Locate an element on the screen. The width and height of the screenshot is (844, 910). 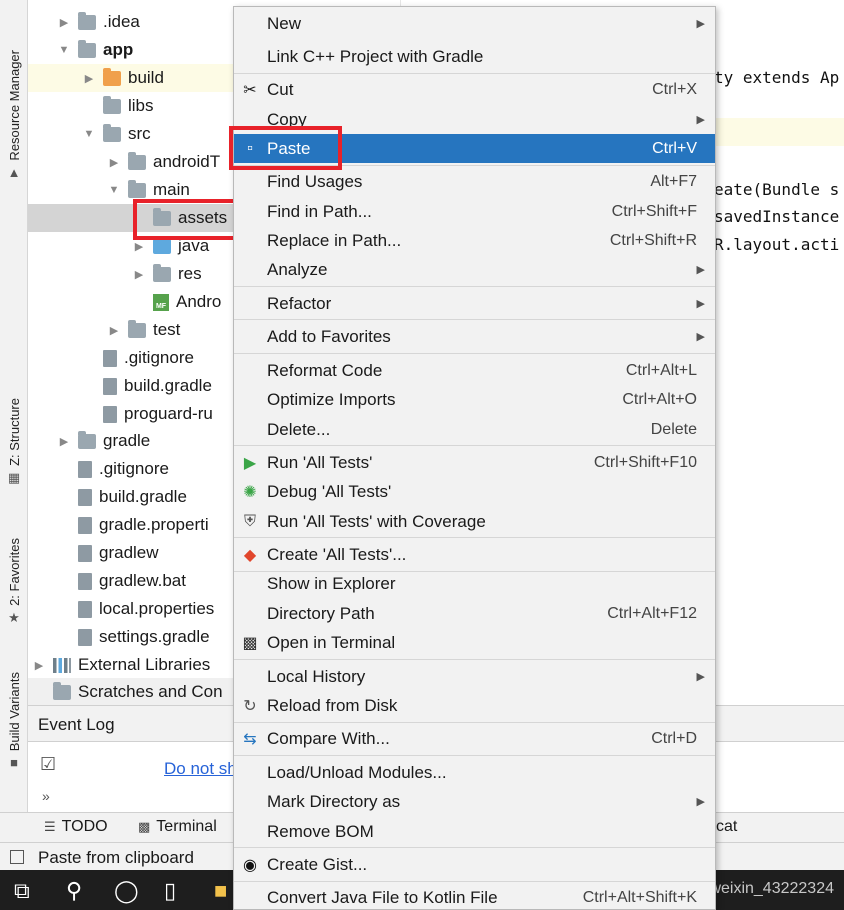
menu-item-delete: Delete... Delete is located at coordinates (474, 429).